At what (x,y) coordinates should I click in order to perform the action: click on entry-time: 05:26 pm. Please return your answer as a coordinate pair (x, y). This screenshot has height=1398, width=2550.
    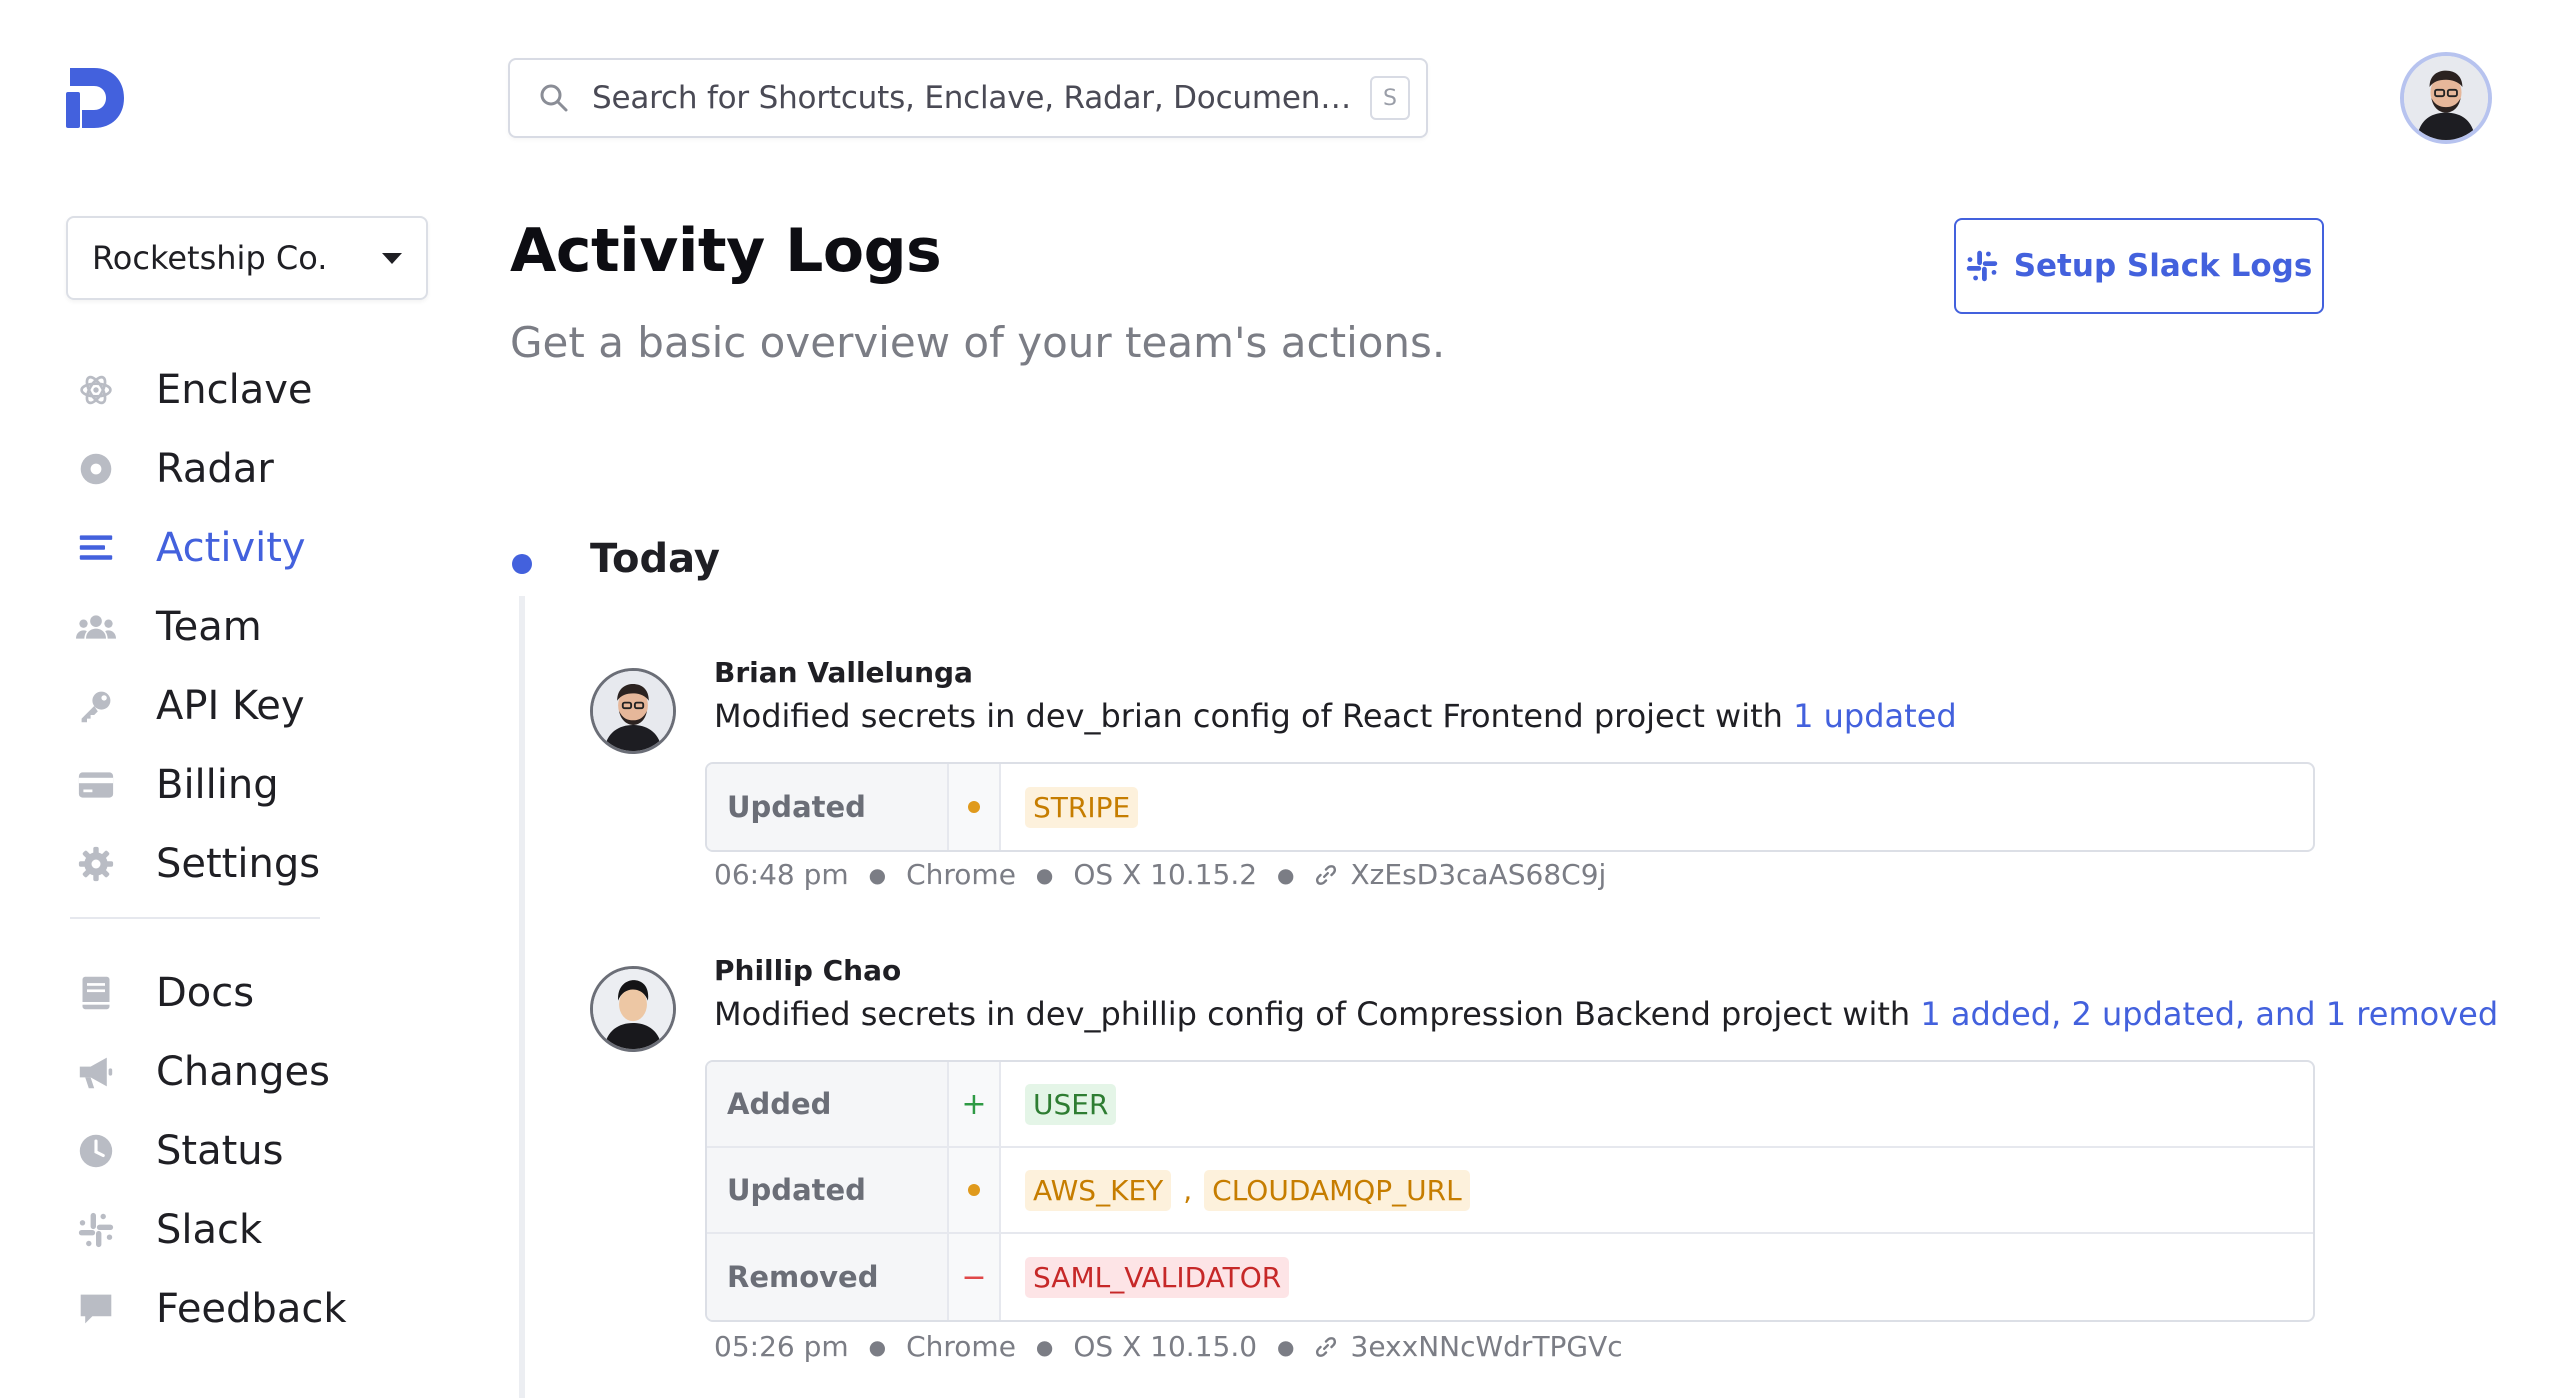
    Looking at the image, I should click on (781, 1346).